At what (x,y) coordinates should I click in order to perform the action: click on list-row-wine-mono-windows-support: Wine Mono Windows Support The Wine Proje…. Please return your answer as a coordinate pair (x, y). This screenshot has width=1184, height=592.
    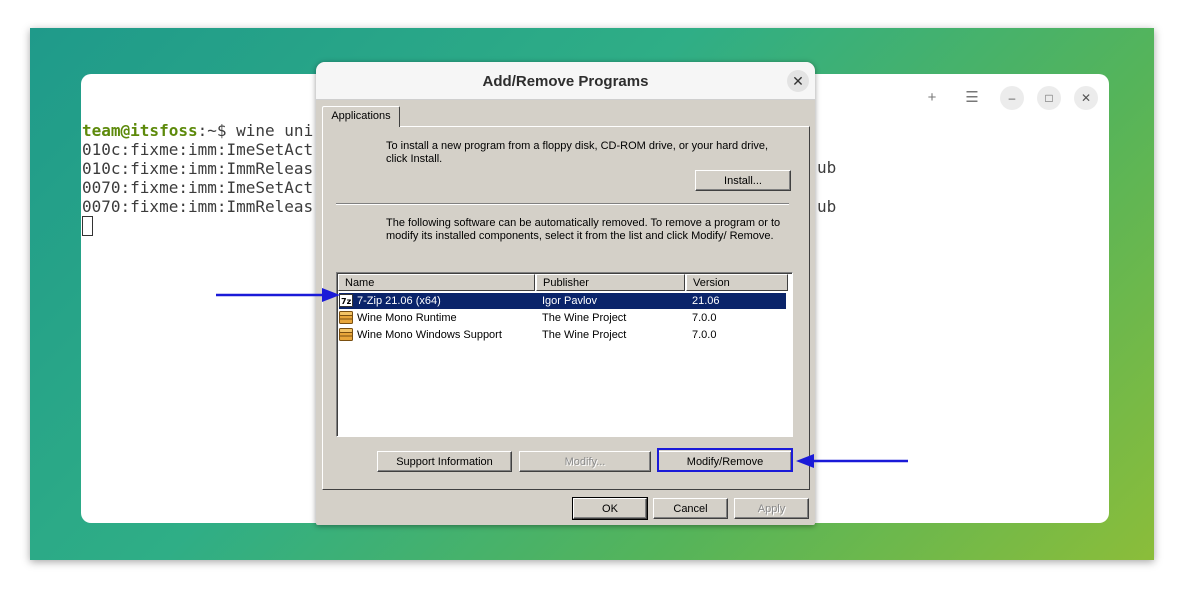
    Looking at the image, I should click on (562, 335).